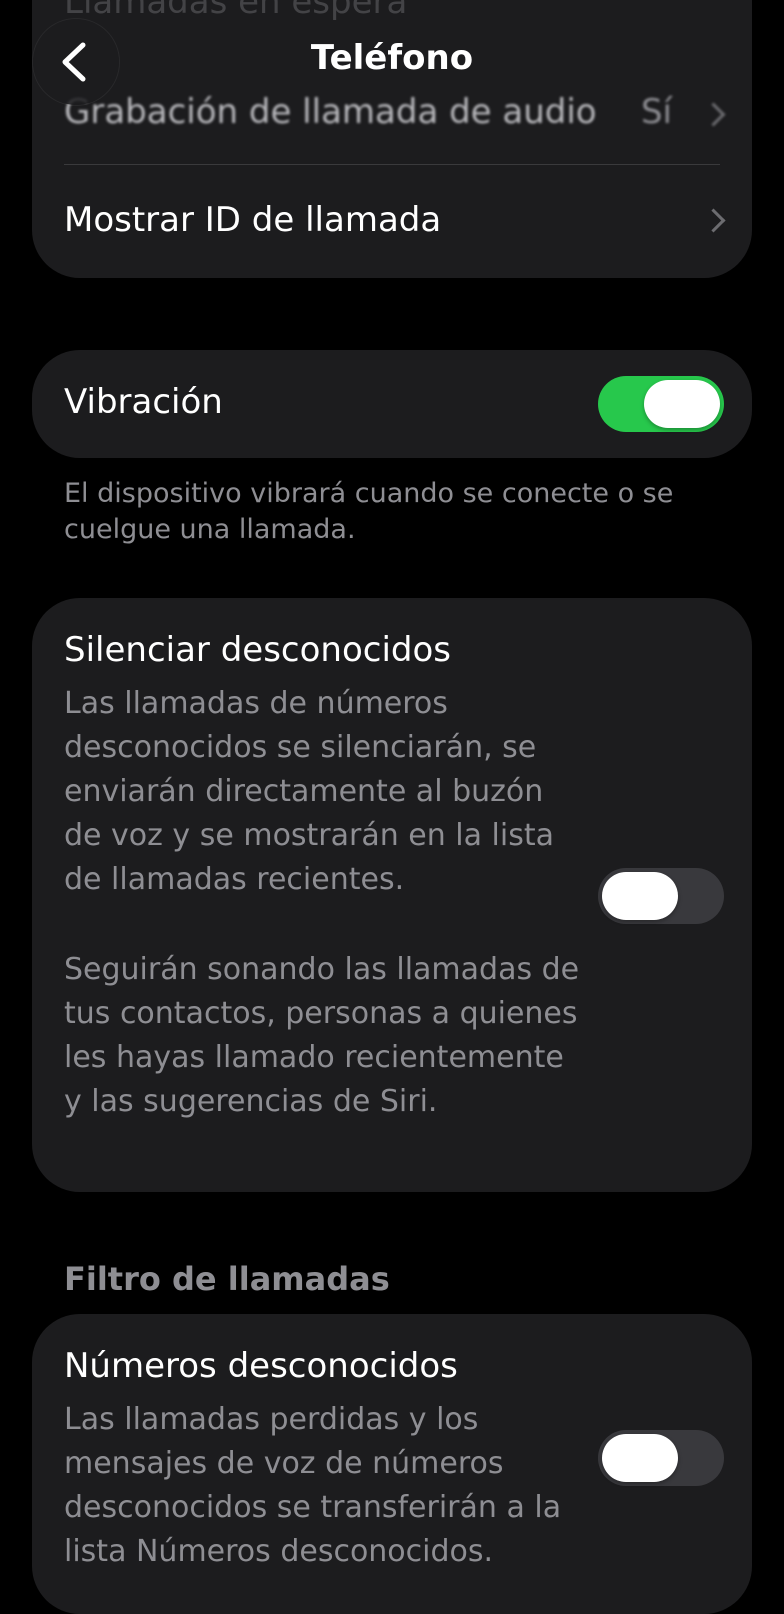 The width and height of the screenshot is (784, 1614). I want to click on unknown-numbers-title: Números desconocidos, so click(261, 1366).